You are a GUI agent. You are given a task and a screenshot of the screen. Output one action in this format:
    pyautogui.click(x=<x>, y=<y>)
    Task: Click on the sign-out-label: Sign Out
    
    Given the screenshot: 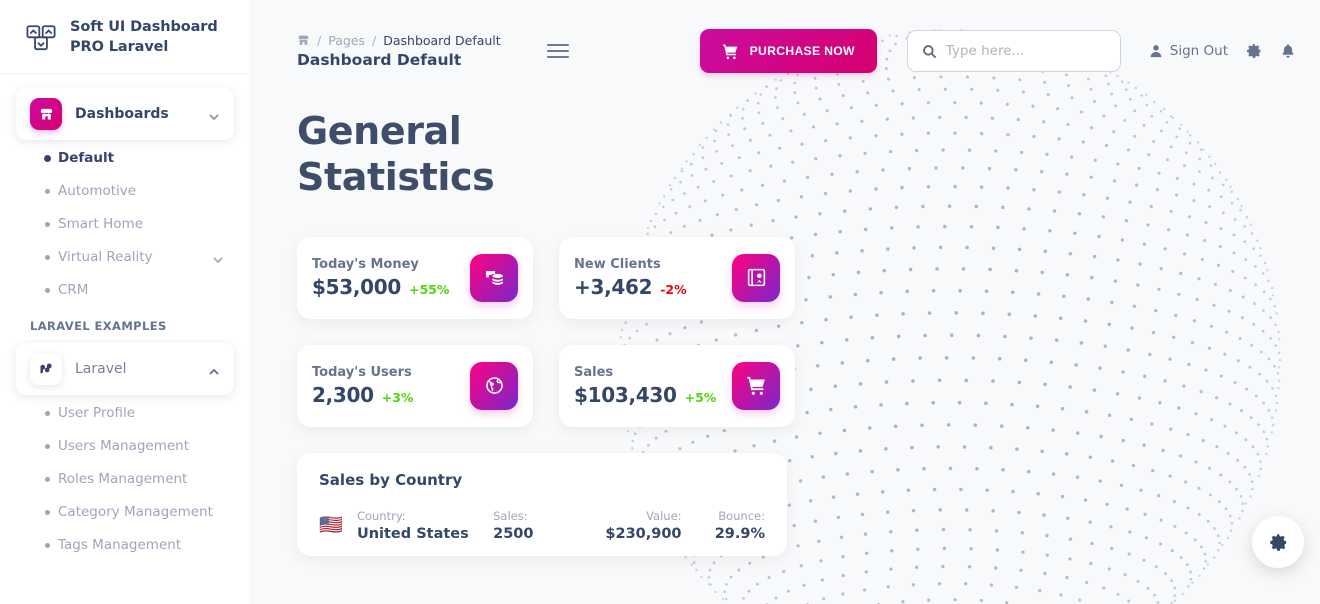 What is the action you would take?
    pyautogui.click(x=1198, y=51)
    